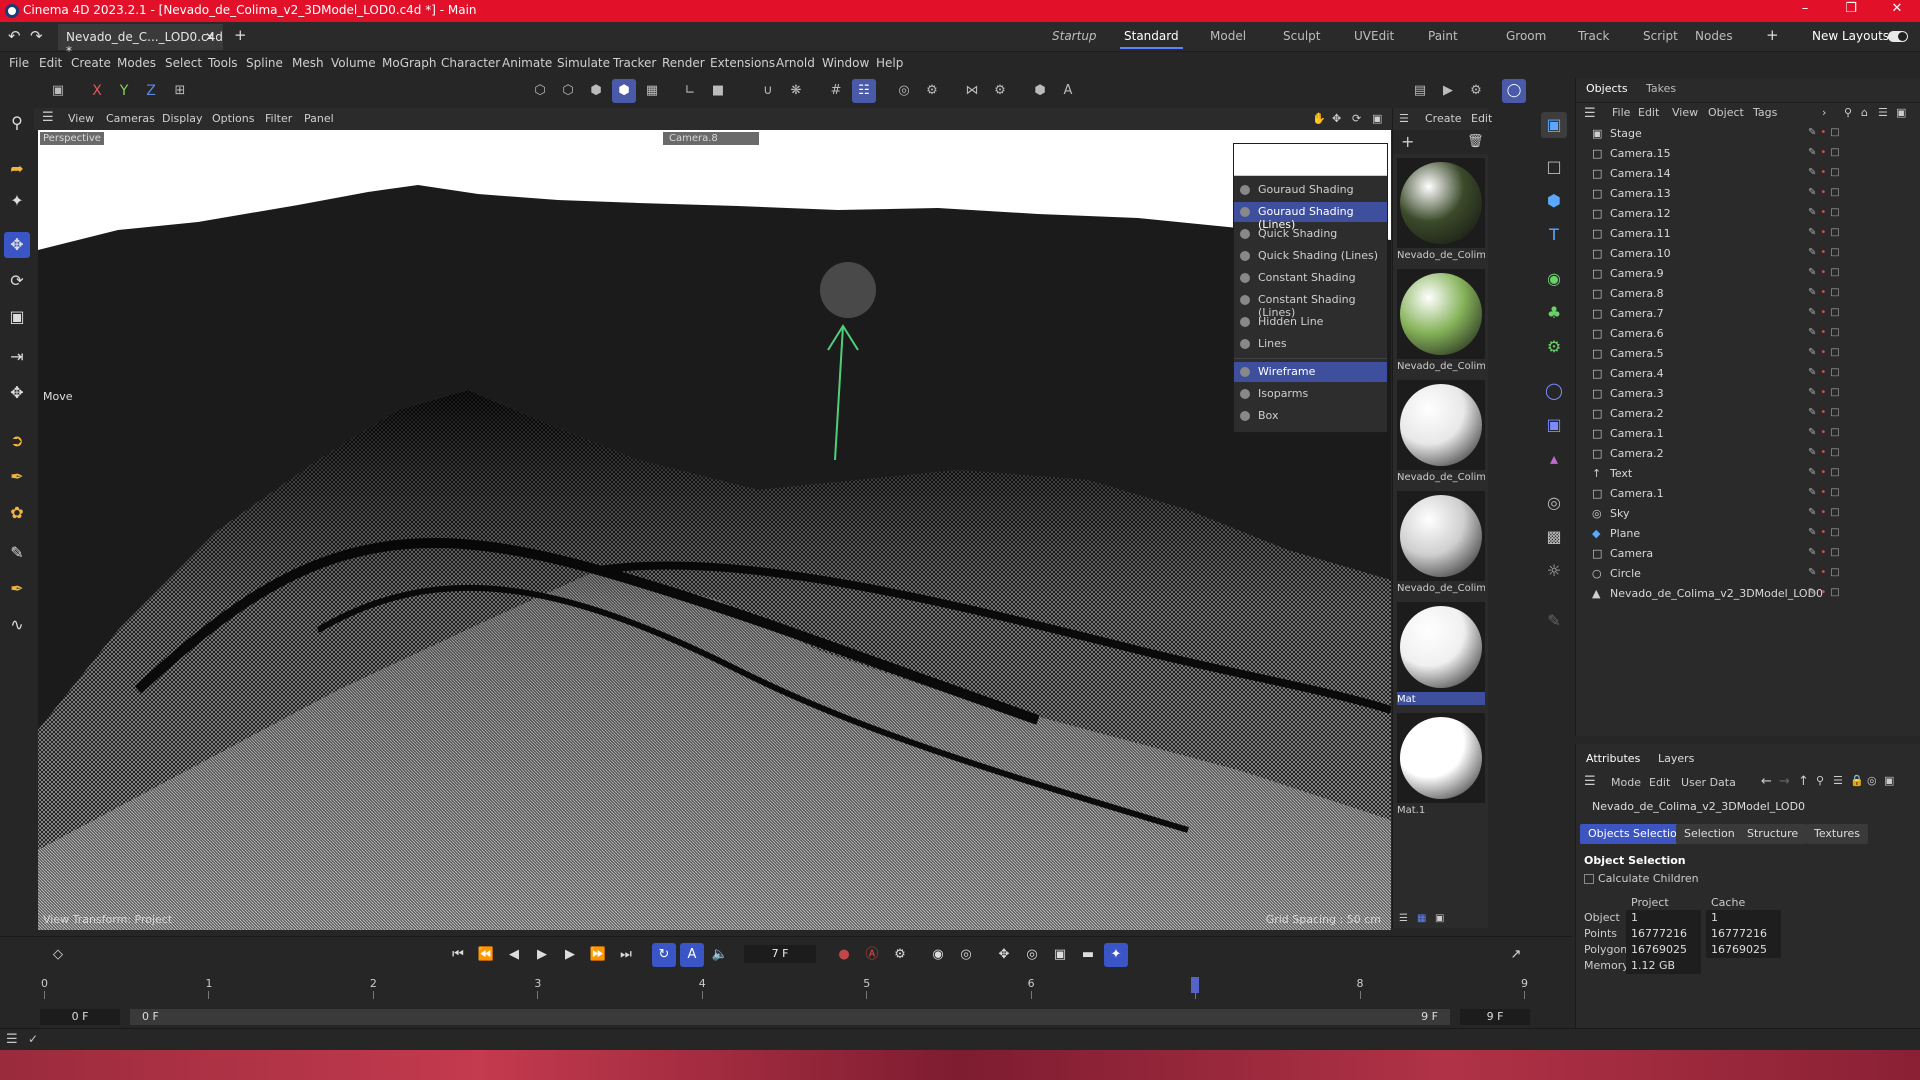 This screenshot has height=1080, width=1920. What do you see at coordinates (1088, 955) in the screenshot?
I see `interpolation-icon: ▬` at bounding box center [1088, 955].